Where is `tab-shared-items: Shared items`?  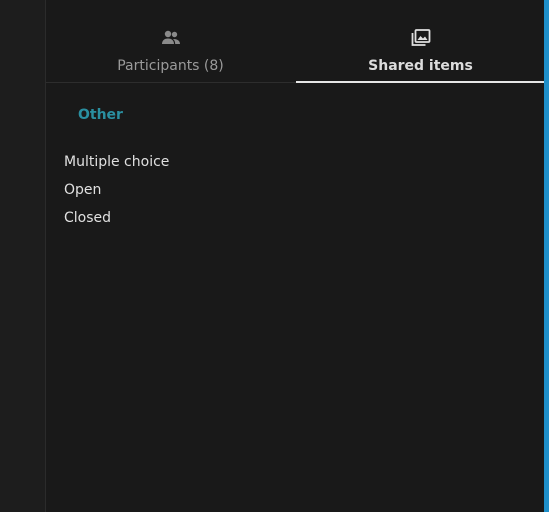
tab-shared-items: Shared items is located at coordinates (420, 41).